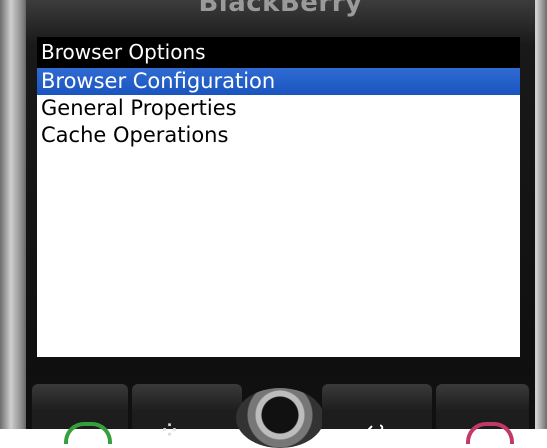 The image size is (547, 448). Describe the element at coordinates (170, 430) in the screenshot. I see `blackberry-menu-icon: ⁘` at that location.